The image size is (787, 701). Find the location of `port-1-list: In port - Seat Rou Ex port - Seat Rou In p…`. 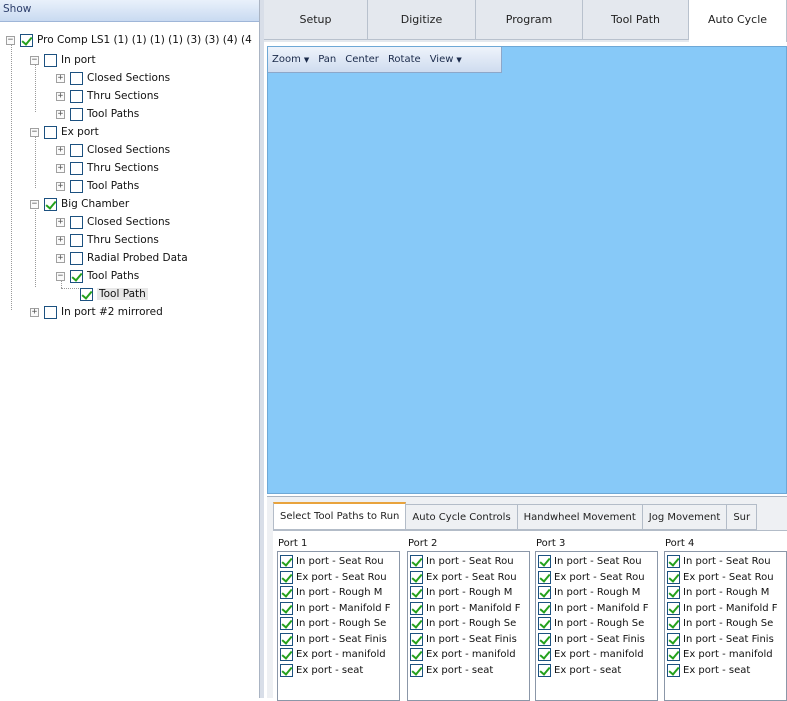

port-1-list: In port - Seat Rou Ex port - Seat Rou In p… is located at coordinates (338, 626).